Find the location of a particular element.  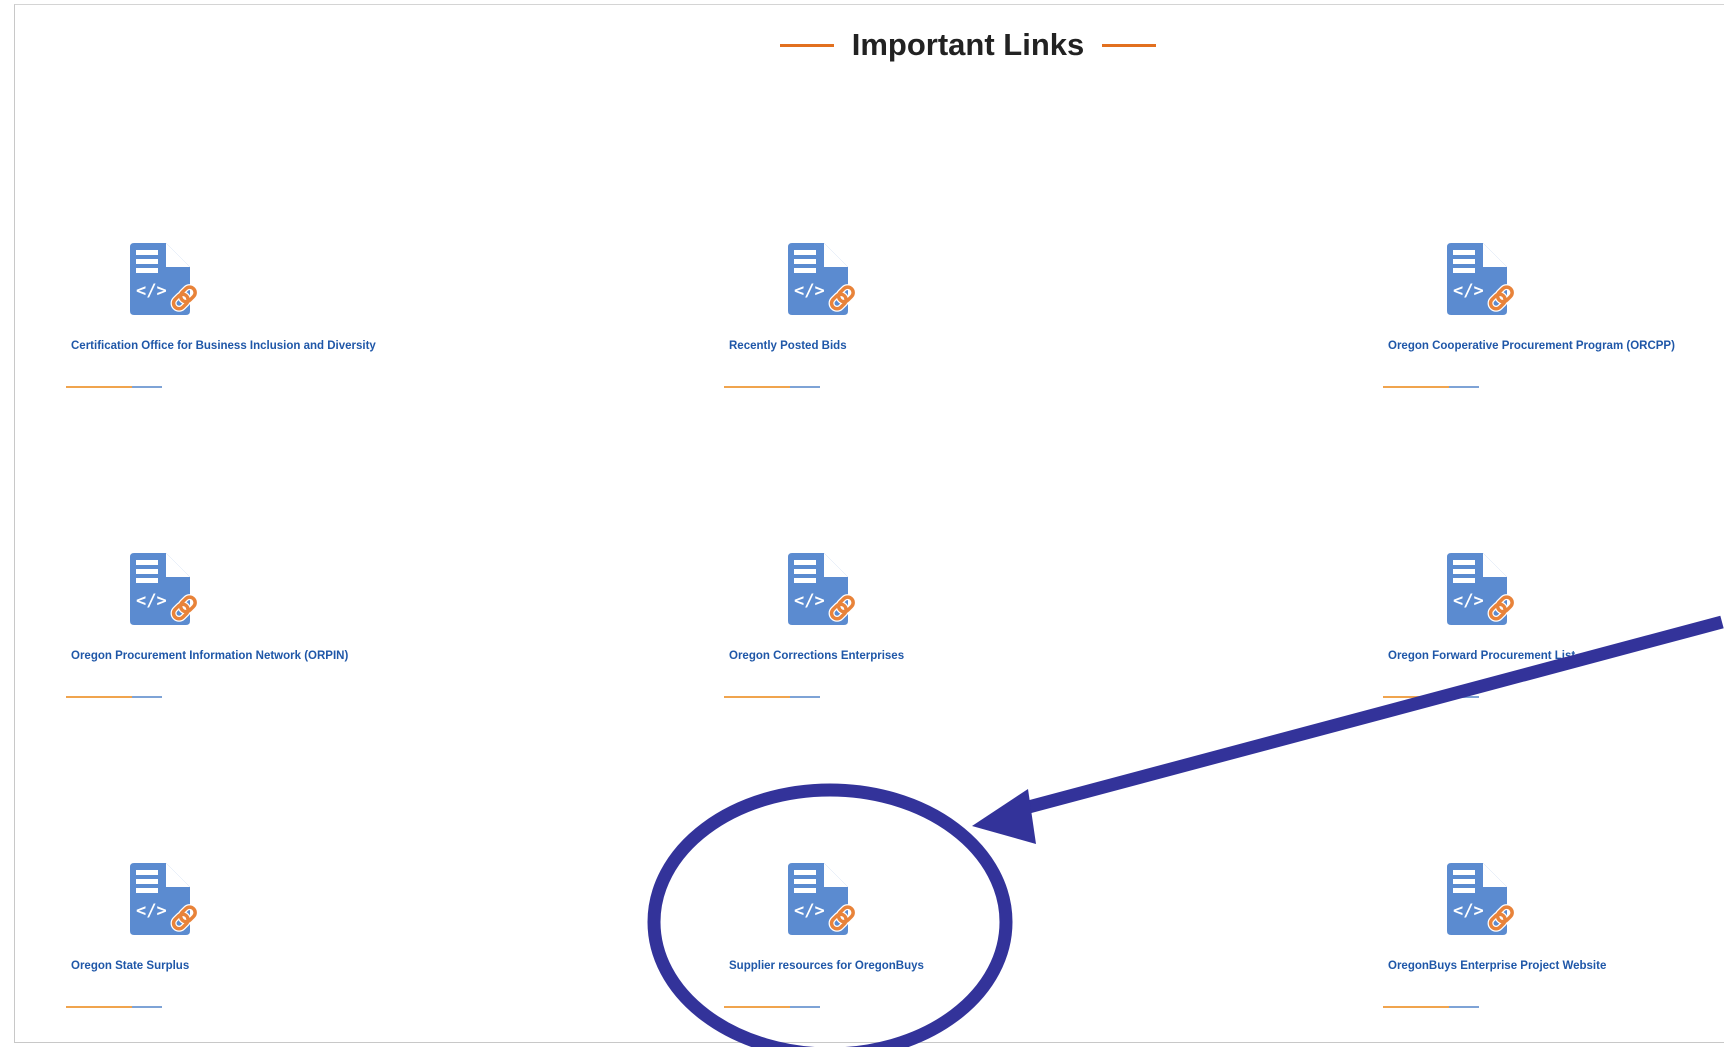

title-right-rule is located at coordinates (1129, 45).